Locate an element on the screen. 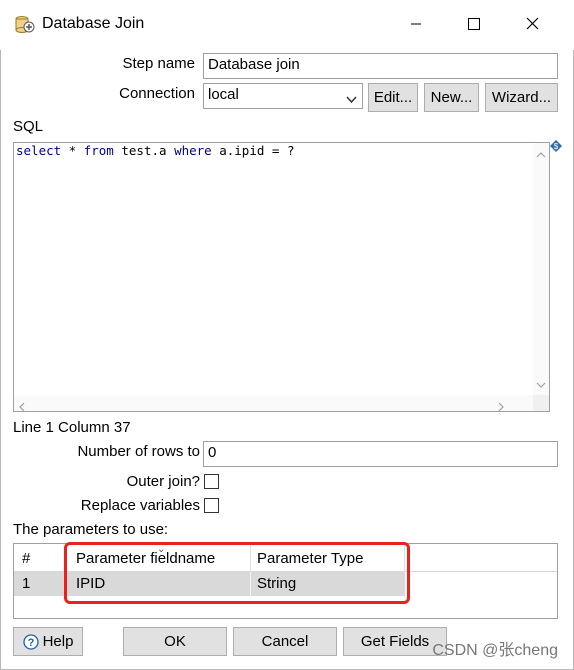 The image size is (574, 670). scroll-right-icon is located at coordinates (501, 405).